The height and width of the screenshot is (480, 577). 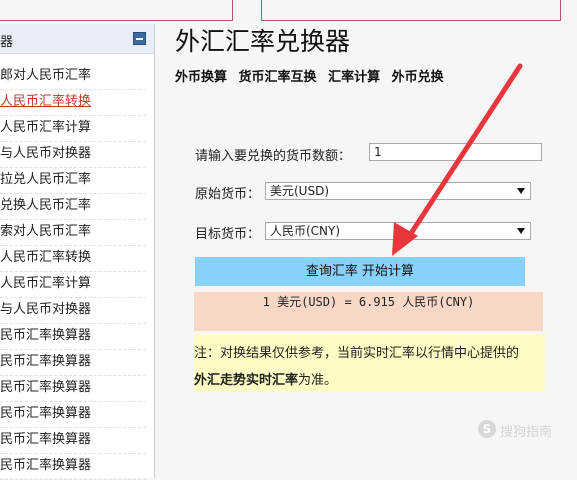 I want to click on to-currency-label: 目标货币：, so click(x=228, y=234).